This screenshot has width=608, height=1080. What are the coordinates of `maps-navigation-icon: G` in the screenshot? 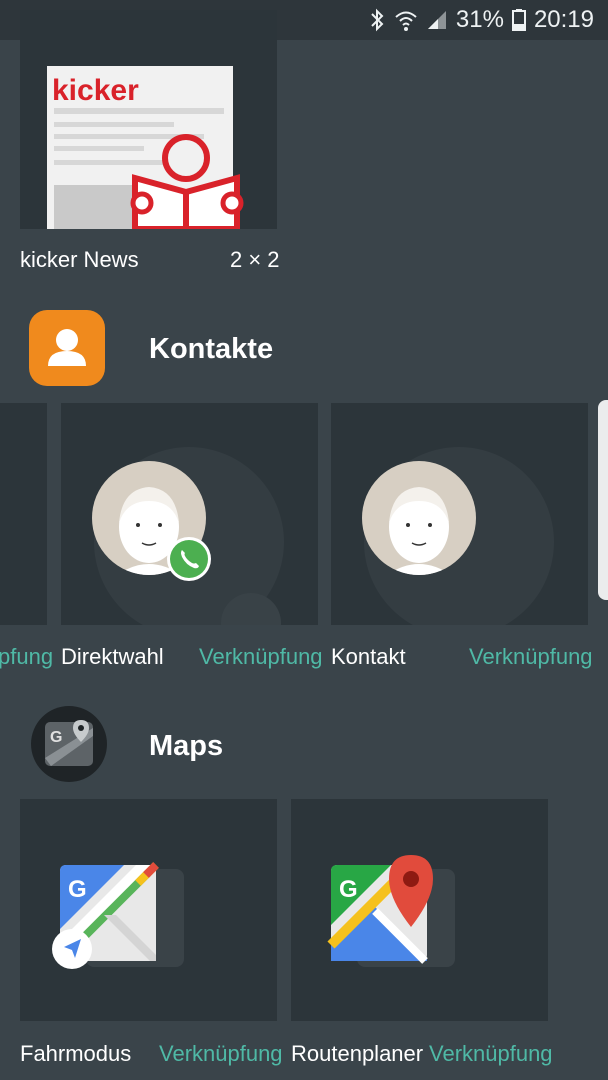 It's located at (118, 915).